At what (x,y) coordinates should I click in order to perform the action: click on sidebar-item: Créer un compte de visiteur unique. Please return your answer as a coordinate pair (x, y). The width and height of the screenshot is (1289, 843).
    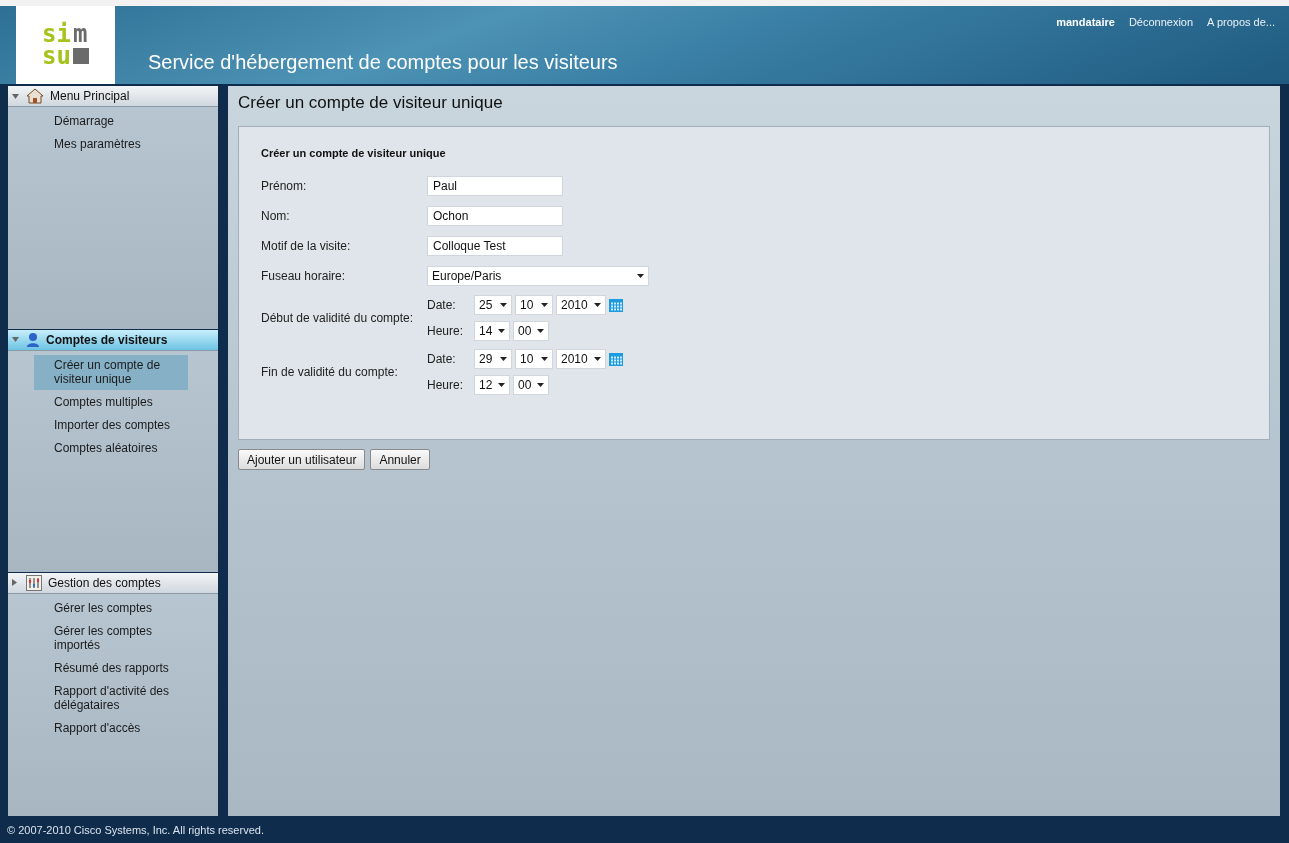
    Looking at the image, I should click on (111, 372).